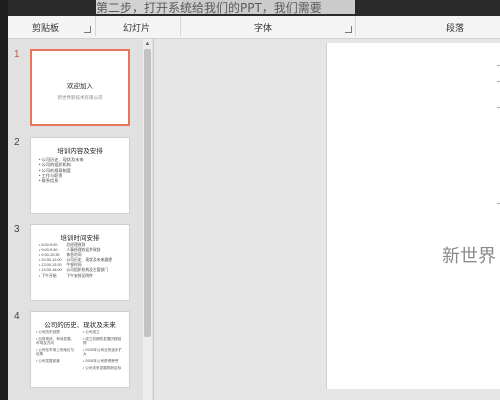 Image resolution: width=500 pixels, height=400 pixels. What do you see at coordinates (469, 255) in the screenshot?
I see `slide-subtitle-text: 新世界` at bounding box center [469, 255].